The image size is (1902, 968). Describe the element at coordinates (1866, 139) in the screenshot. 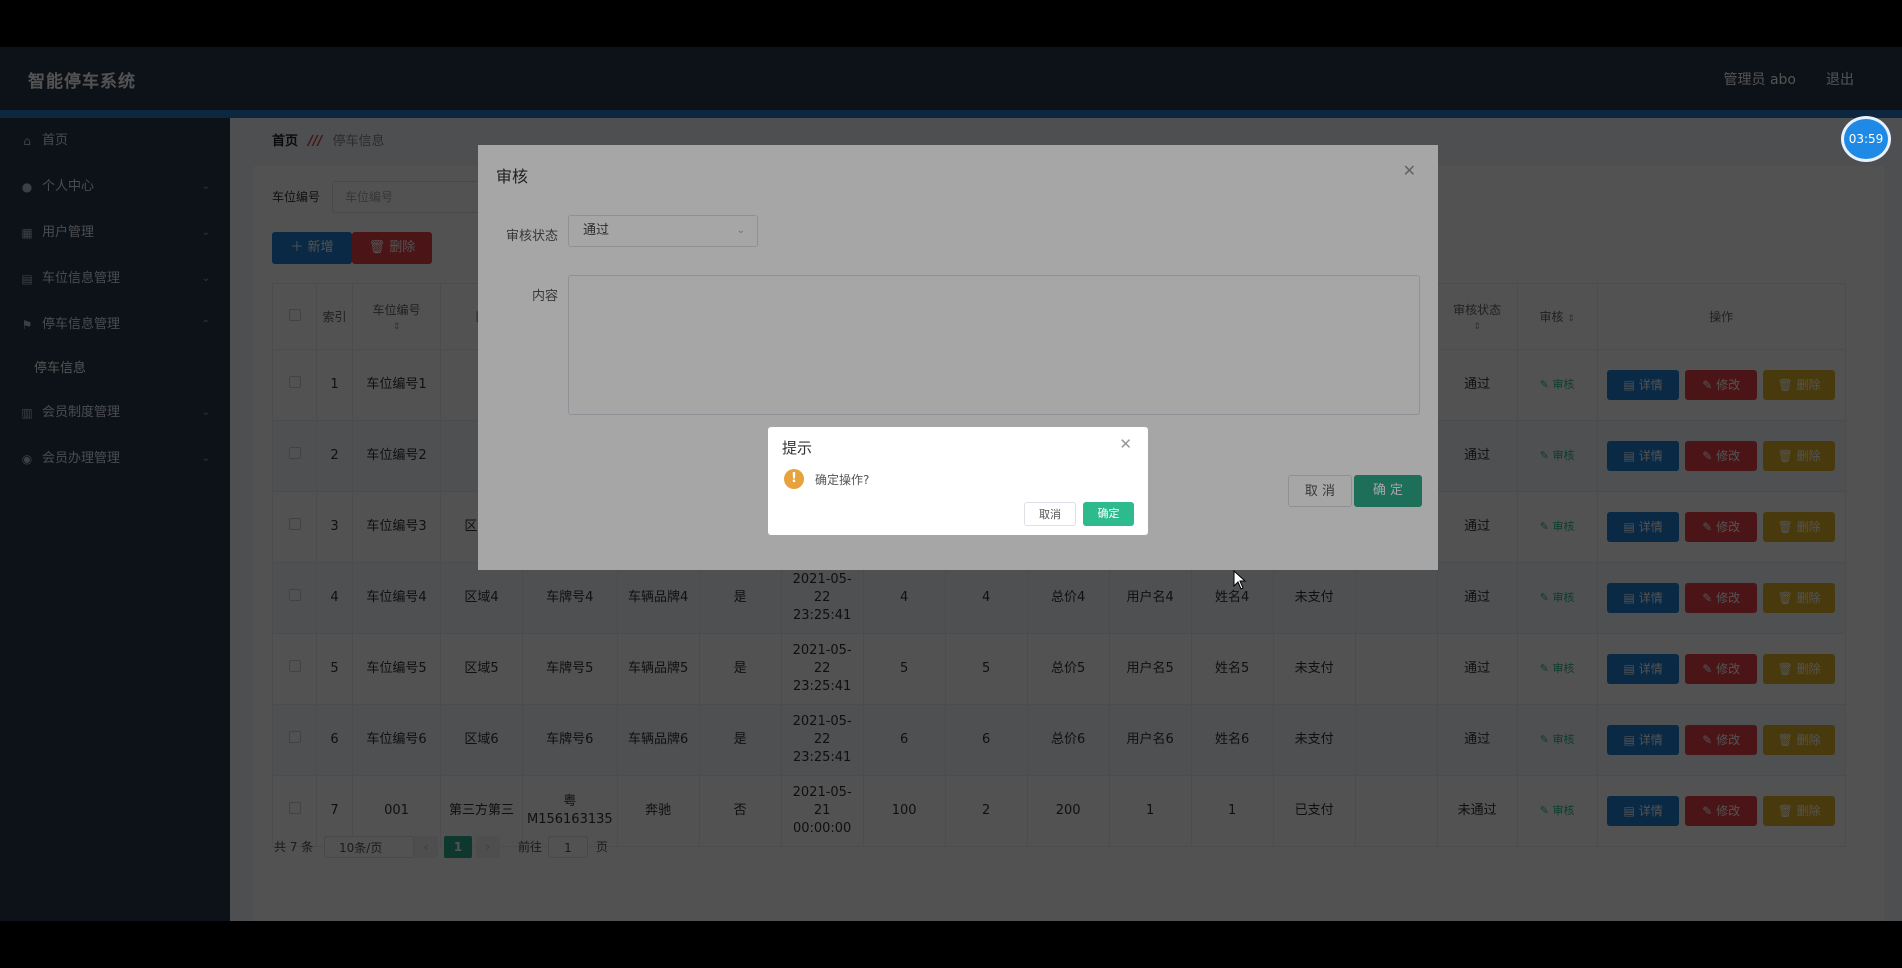

I see `recording-timer: 03:59` at that location.